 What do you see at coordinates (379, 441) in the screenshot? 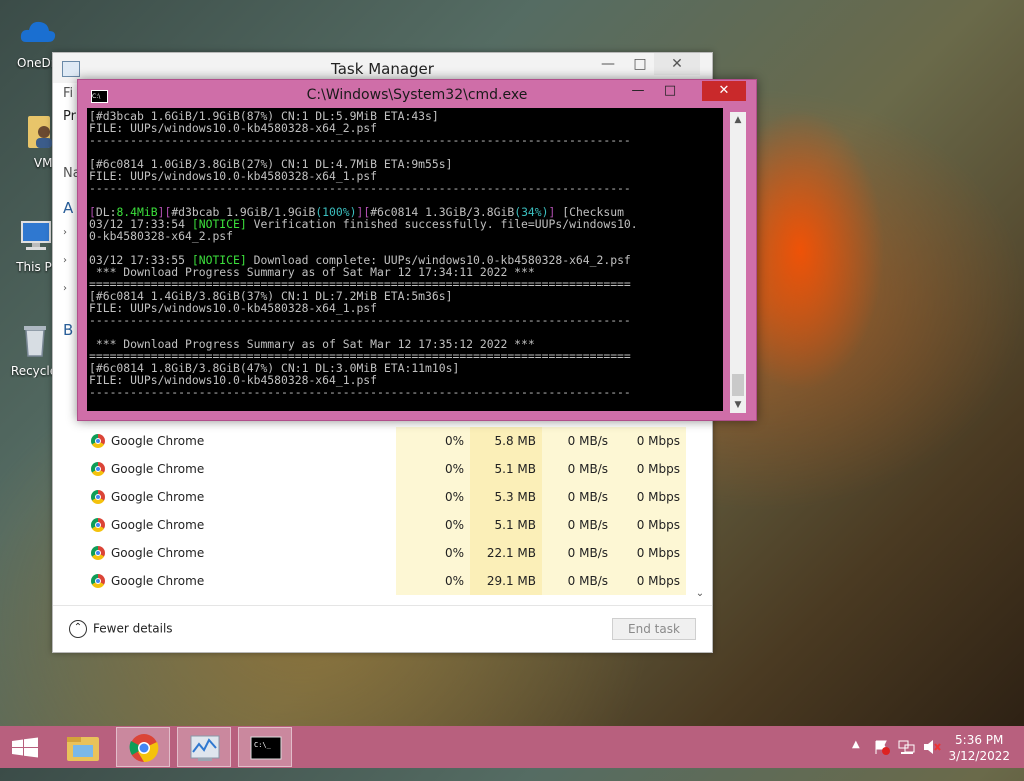
I see `table-row: Google Chrome 0% 5.8 MB 0 MB/s 0 Mbps` at bounding box center [379, 441].